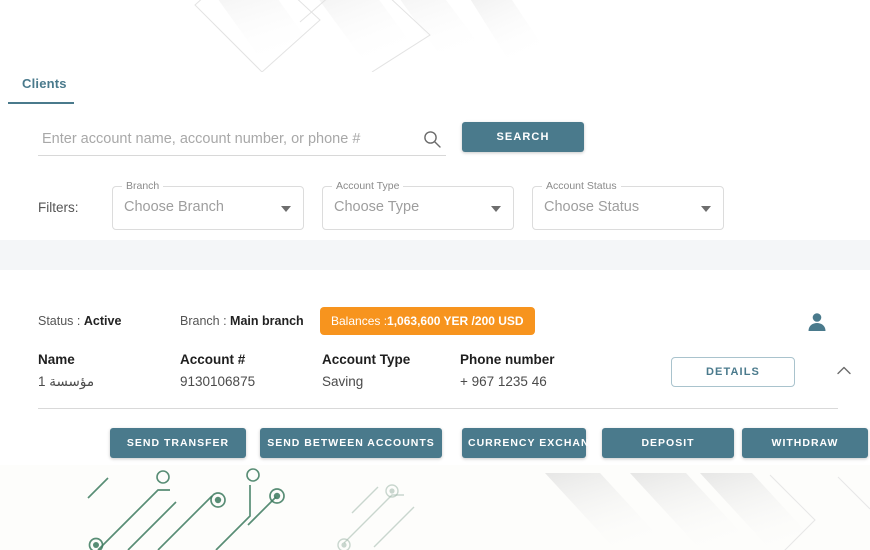  I want to click on balance-prefix: Balances :, so click(359, 321).